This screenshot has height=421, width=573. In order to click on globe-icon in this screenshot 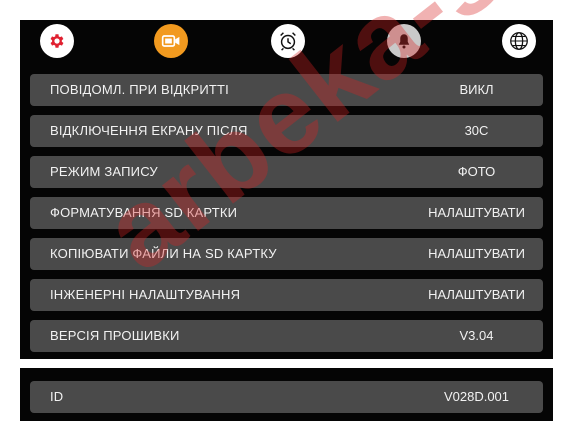, I will do `click(519, 41)`.